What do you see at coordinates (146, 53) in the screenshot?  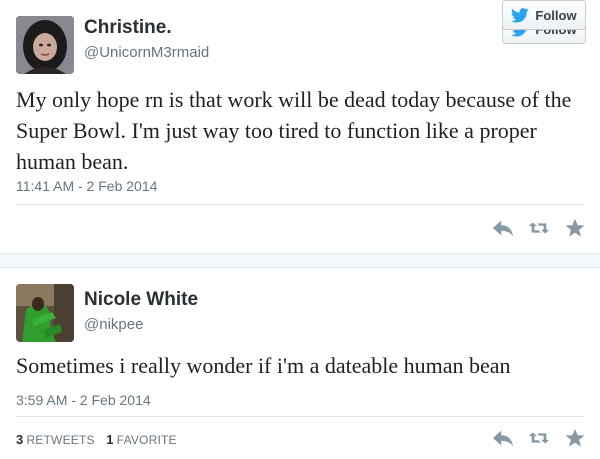 I see `author-username: @UnicornM3rmaid` at bounding box center [146, 53].